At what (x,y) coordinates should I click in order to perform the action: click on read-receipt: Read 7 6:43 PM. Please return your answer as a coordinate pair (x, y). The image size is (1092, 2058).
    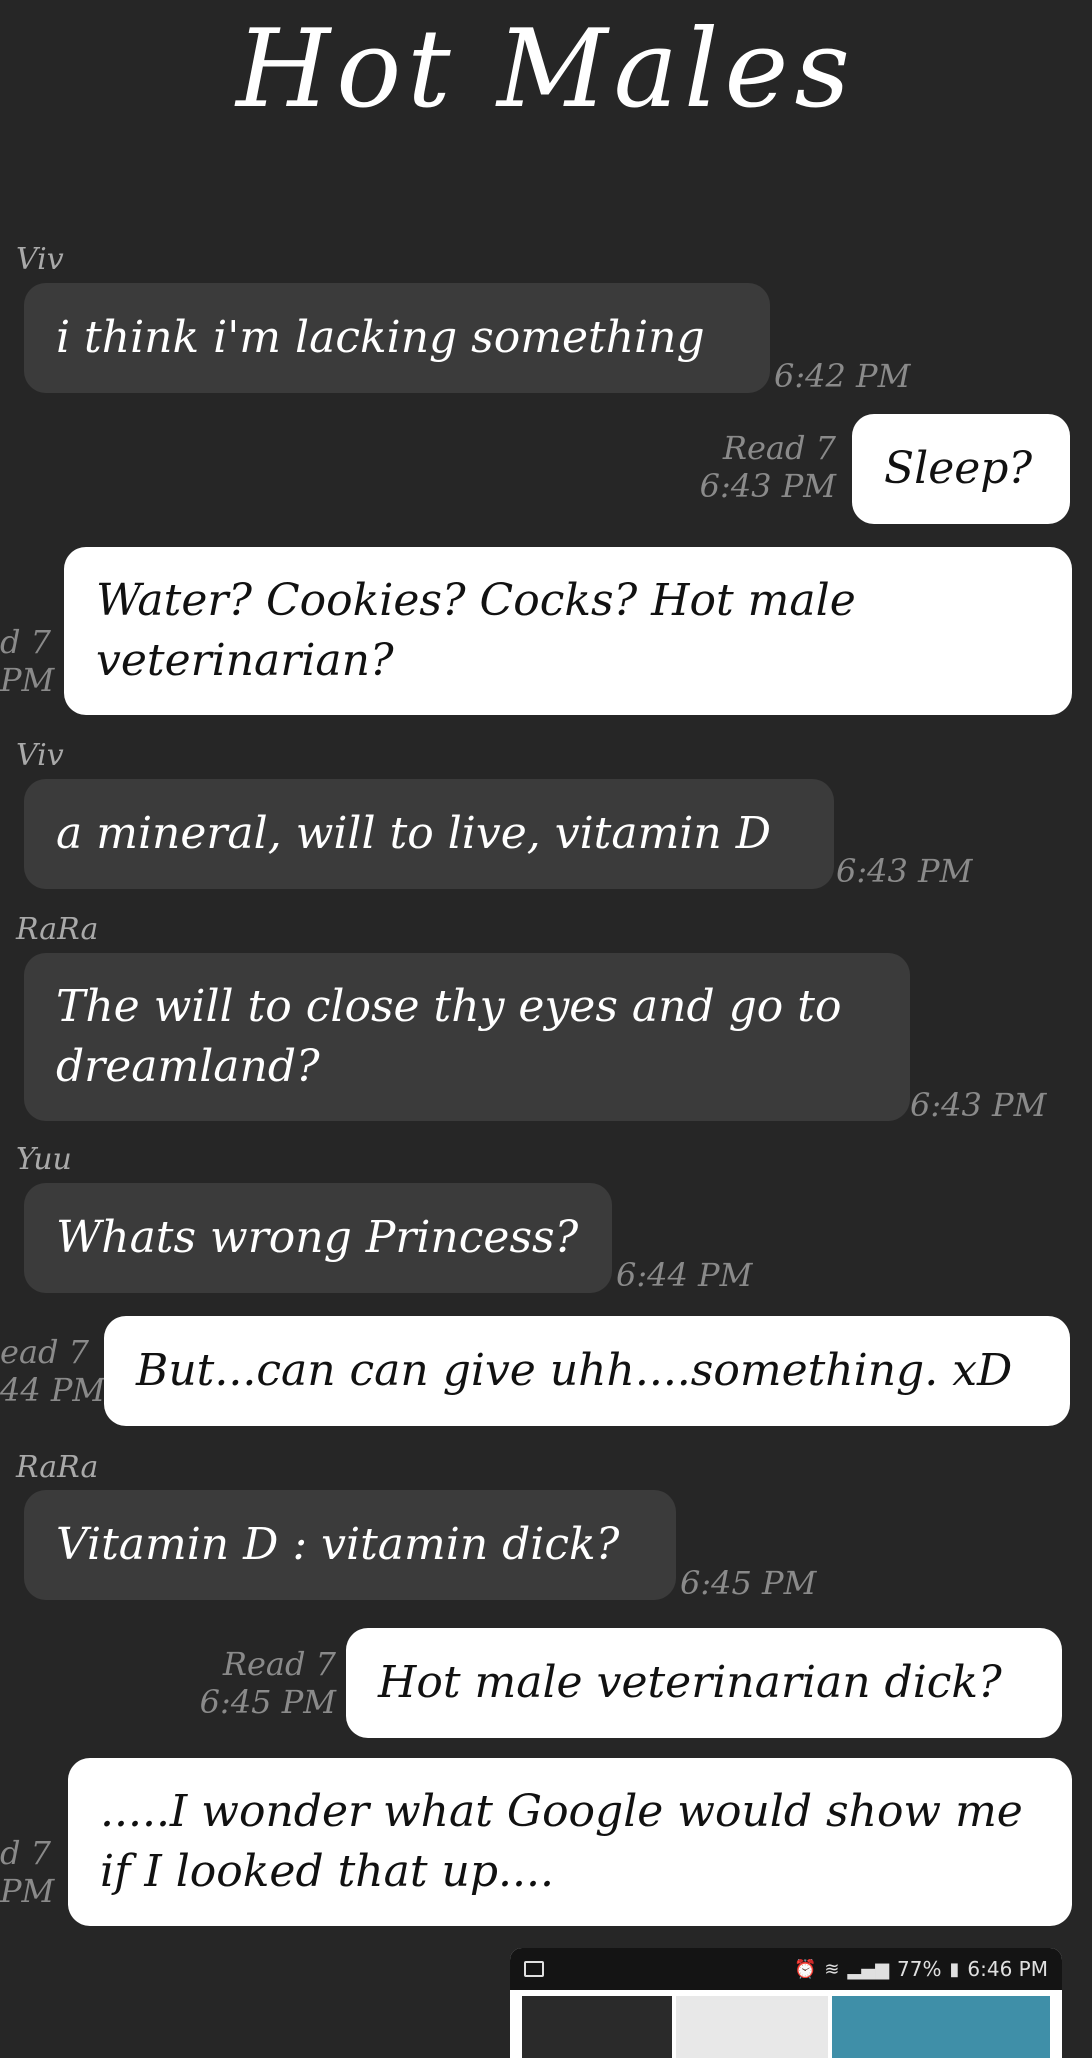
    Looking at the image, I should click on (768, 467).